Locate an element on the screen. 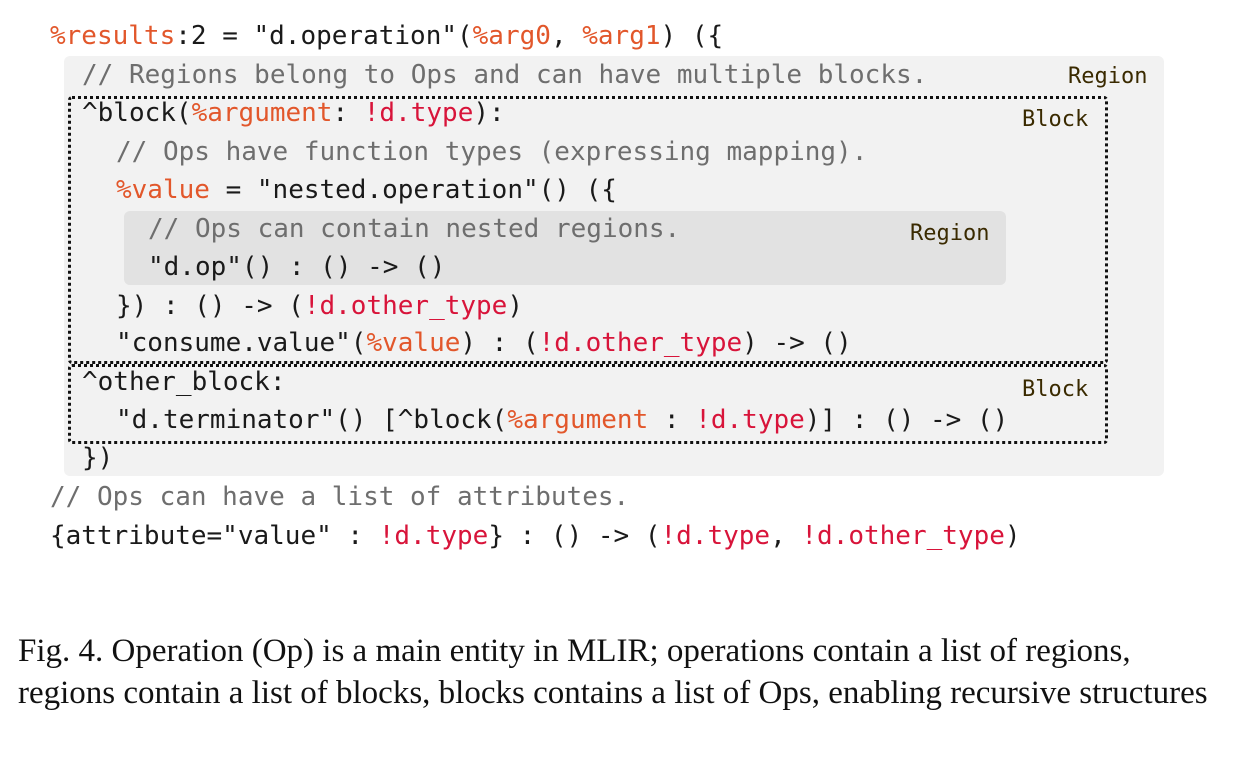 The width and height of the screenshot is (1242, 778). token-text: {attribute="value" : is located at coordinates (214, 536).